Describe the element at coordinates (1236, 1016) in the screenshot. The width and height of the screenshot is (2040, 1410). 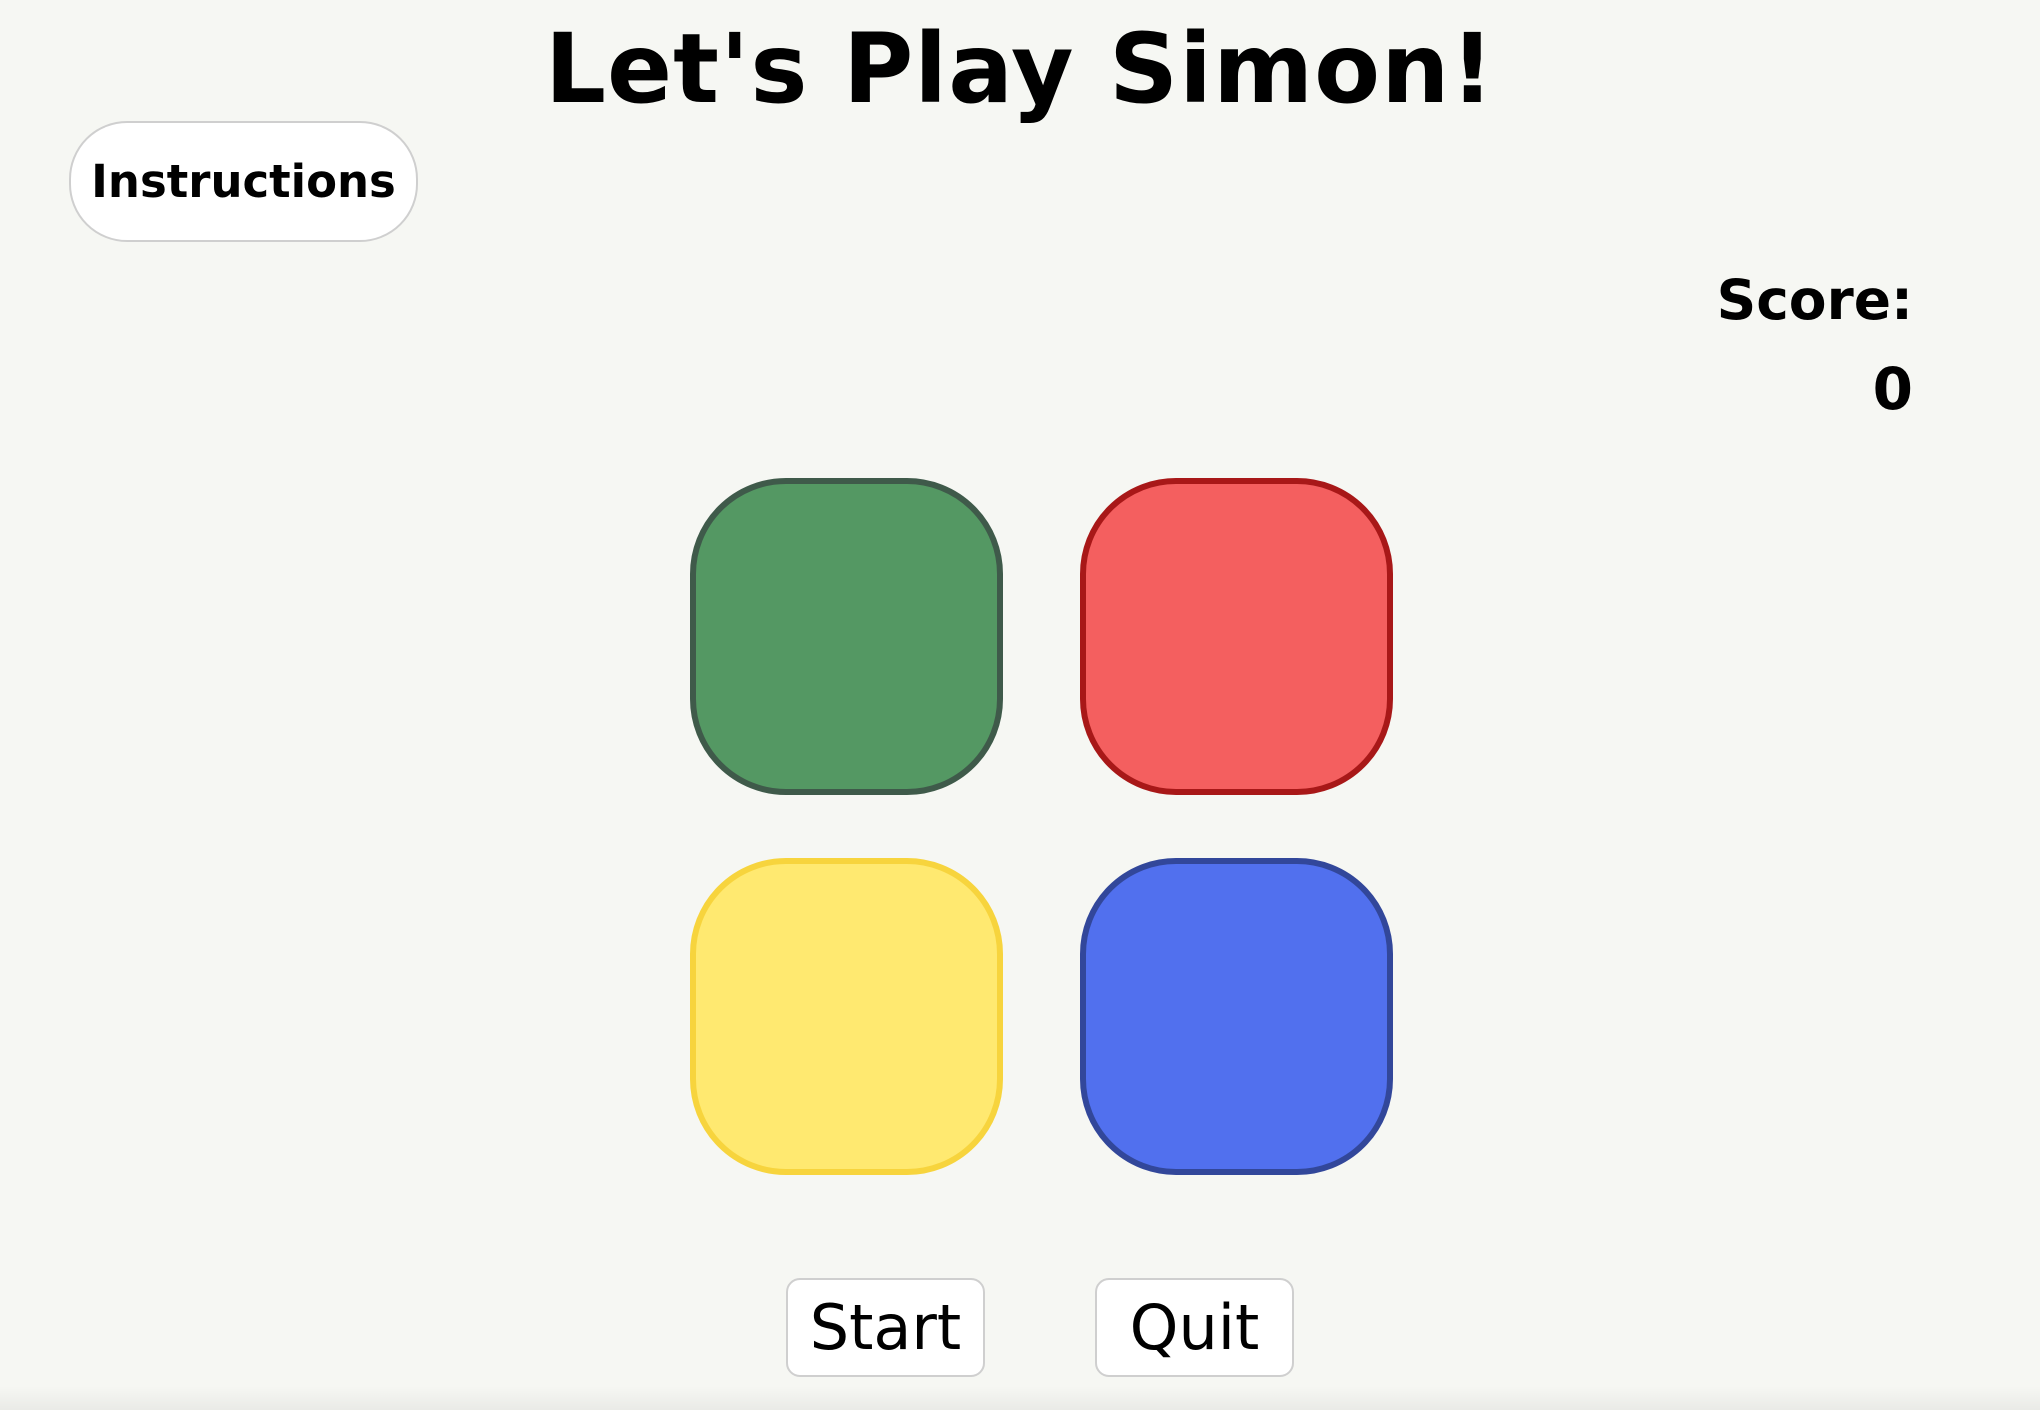
I see `blue-pad` at that location.